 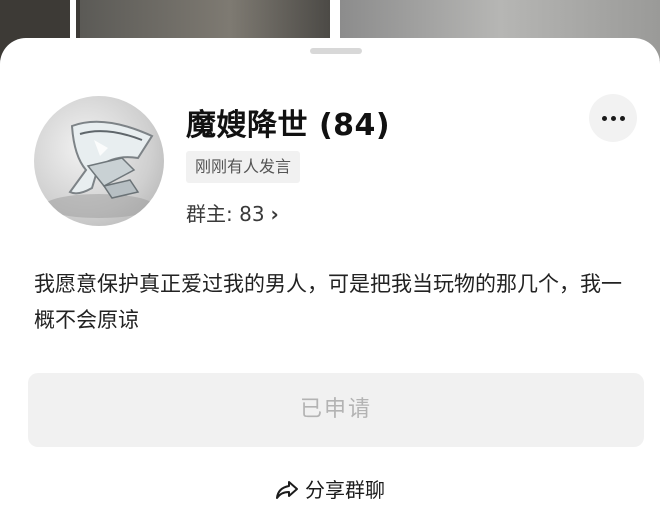 I want to click on group-description: 我愿意保护真正爱过我的男人，可是把我当玩物的那几个，我一概不会原谅, so click(x=328, y=302).